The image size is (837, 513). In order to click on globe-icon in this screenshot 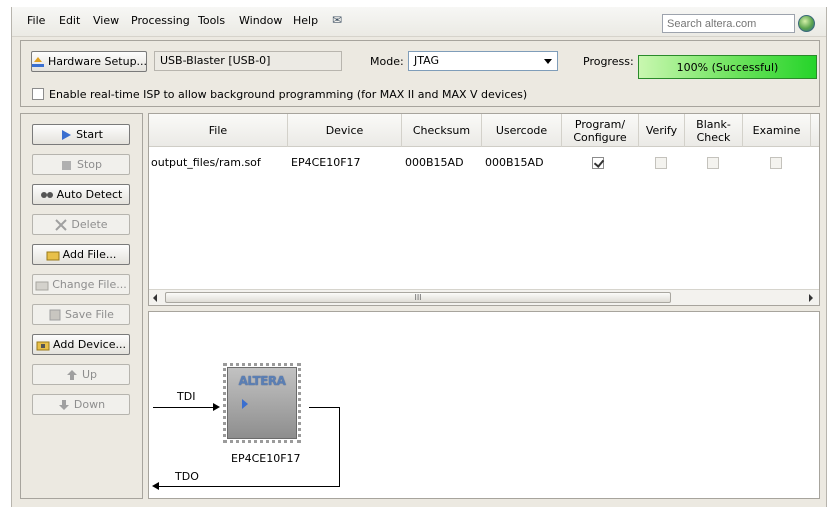, I will do `click(806, 23)`.